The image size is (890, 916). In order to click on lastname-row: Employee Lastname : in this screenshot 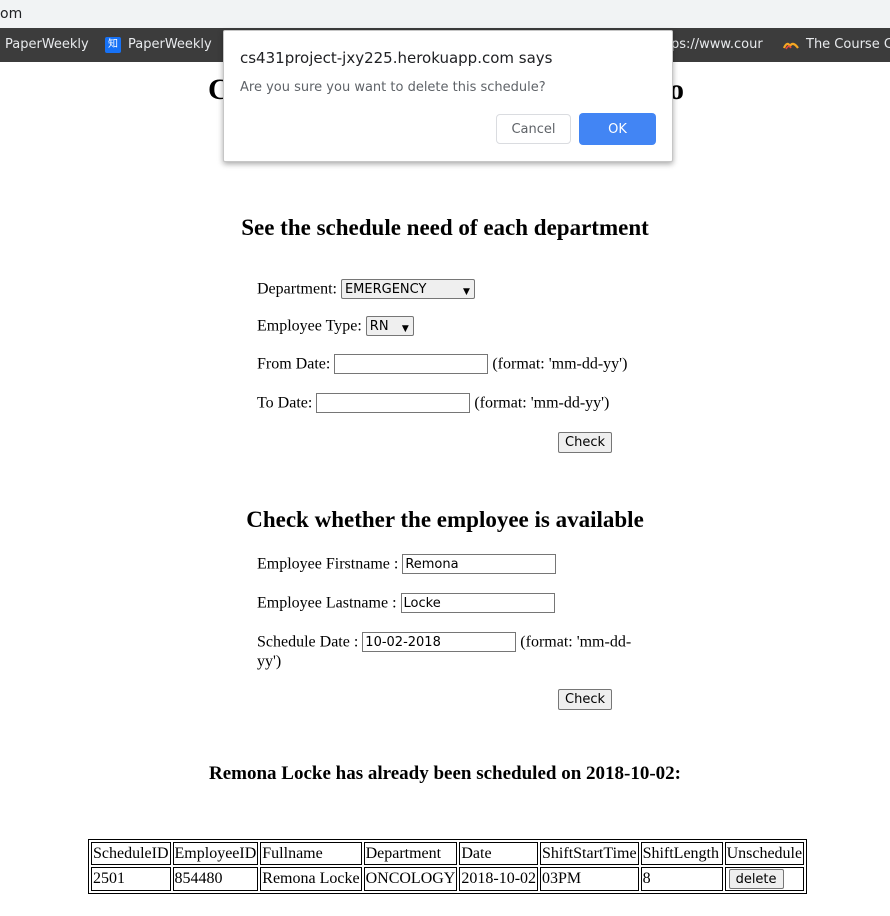, I will do `click(406, 603)`.